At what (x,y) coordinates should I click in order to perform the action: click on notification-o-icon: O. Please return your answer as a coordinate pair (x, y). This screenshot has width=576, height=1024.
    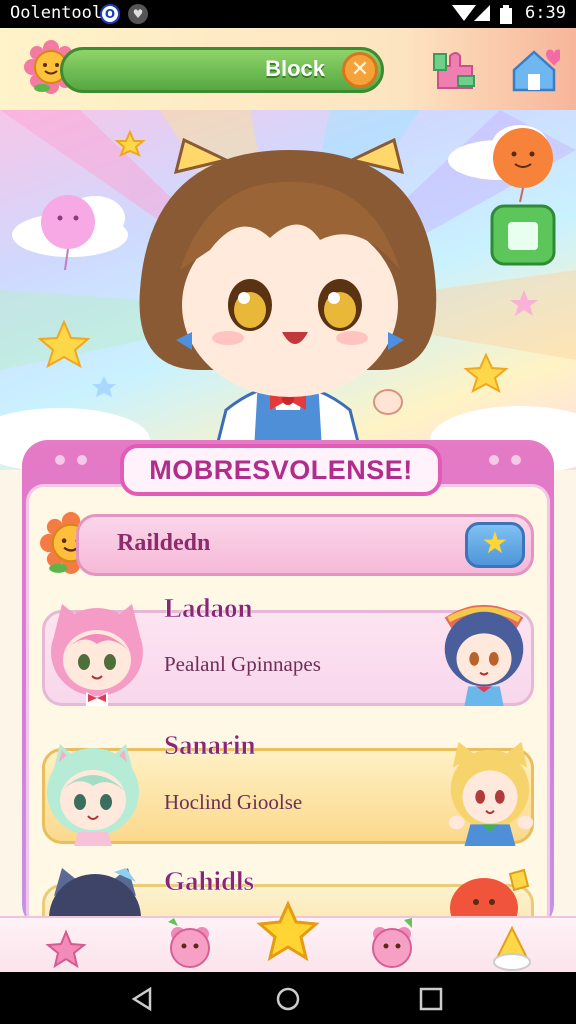
    Looking at the image, I should click on (110, 14).